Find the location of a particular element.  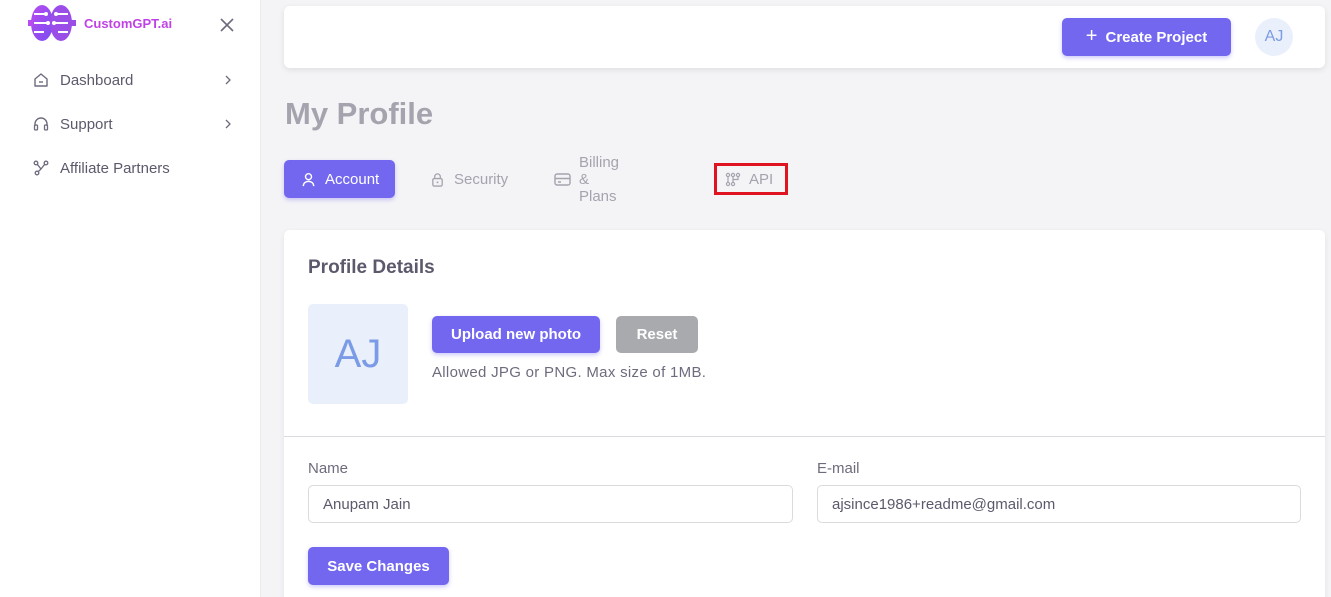

network-icon is located at coordinates (41, 168).